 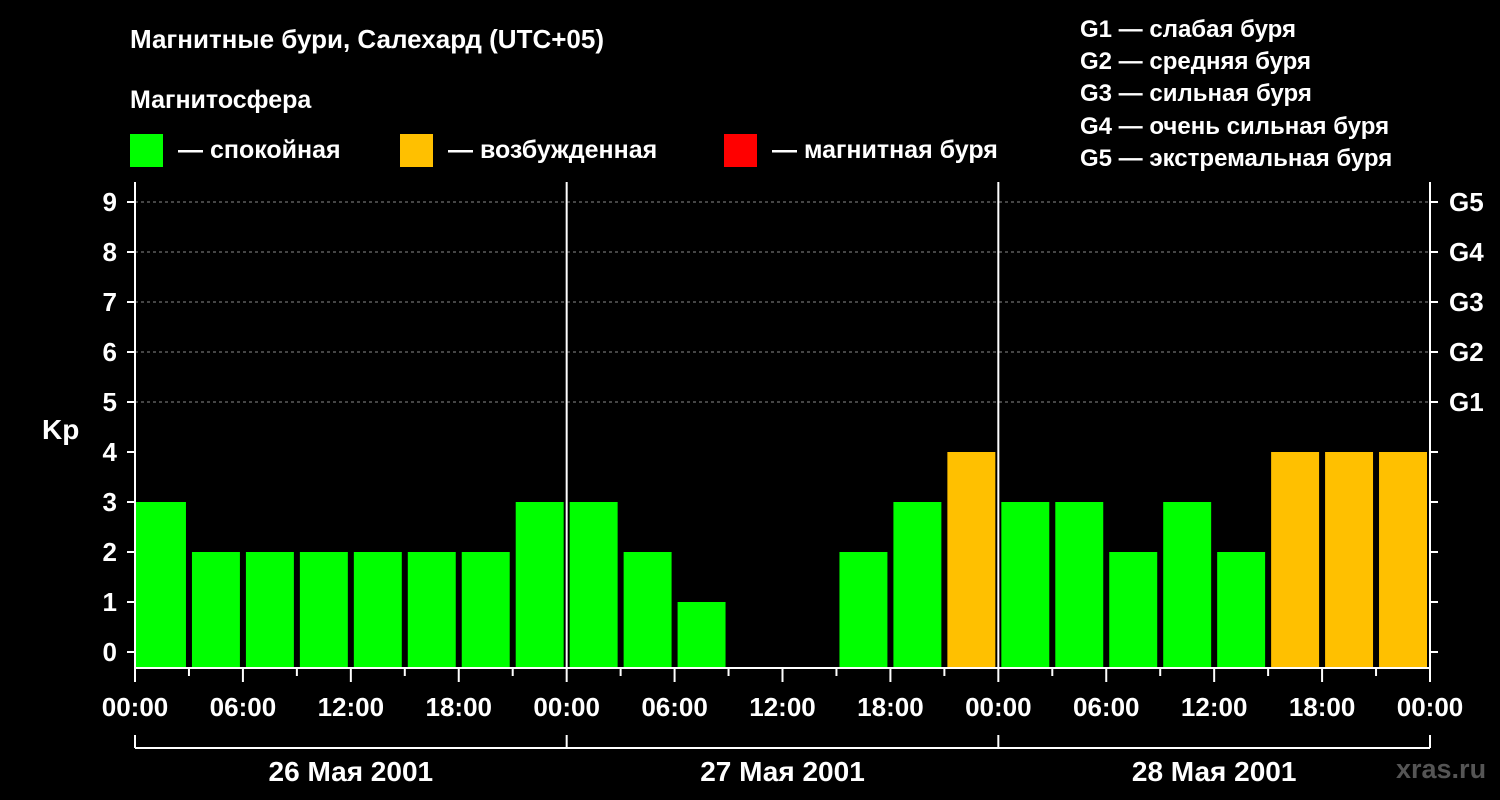 I want to click on day-label-0: 26 Мая 2001, so click(x=351, y=771).